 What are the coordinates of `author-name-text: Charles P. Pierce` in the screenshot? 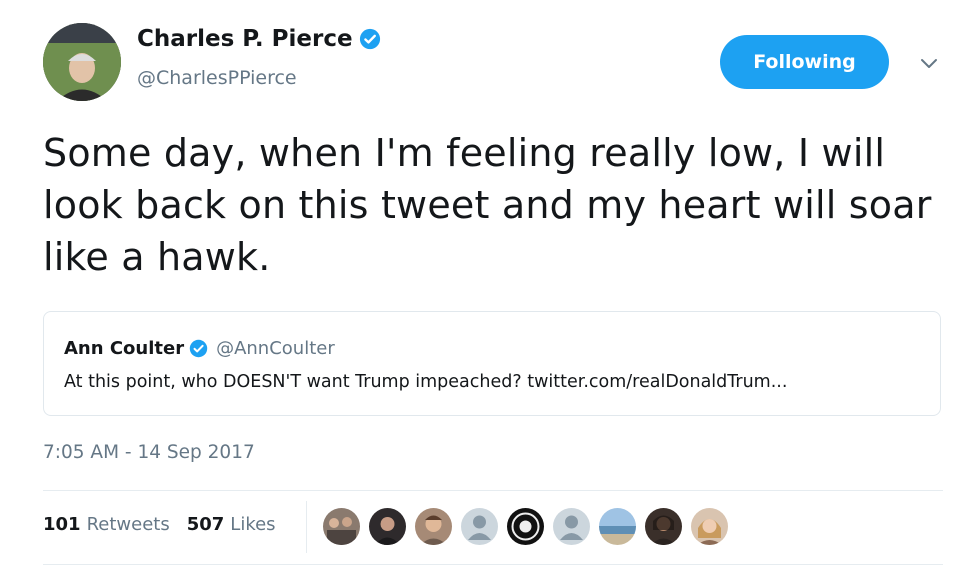 It's located at (245, 39).